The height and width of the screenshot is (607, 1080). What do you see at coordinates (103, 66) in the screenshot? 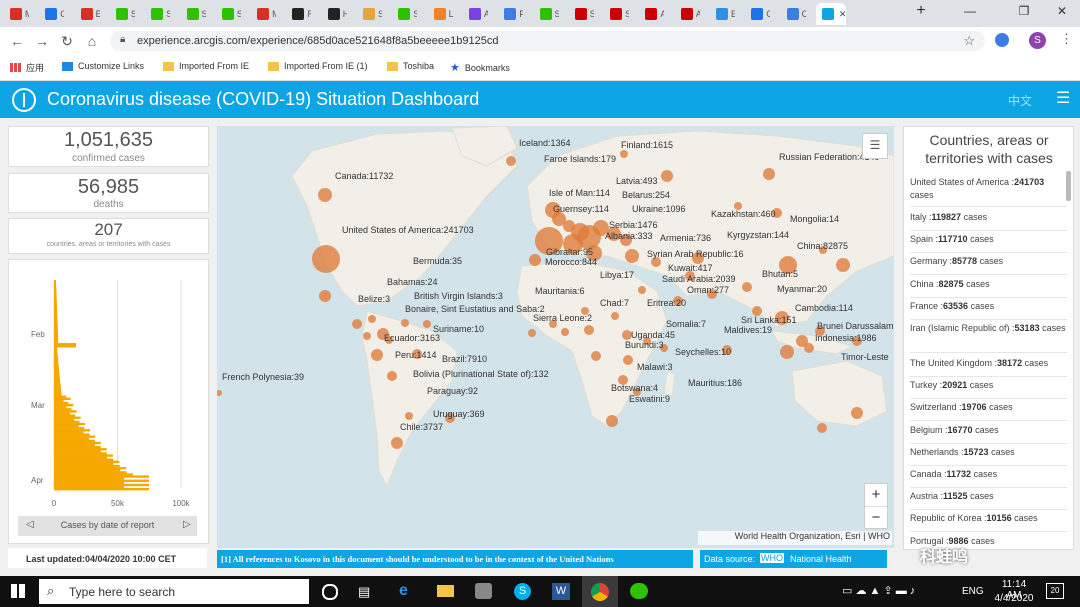
I see `bookmark-customize-links: Customize Links` at bounding box center [103, 66].